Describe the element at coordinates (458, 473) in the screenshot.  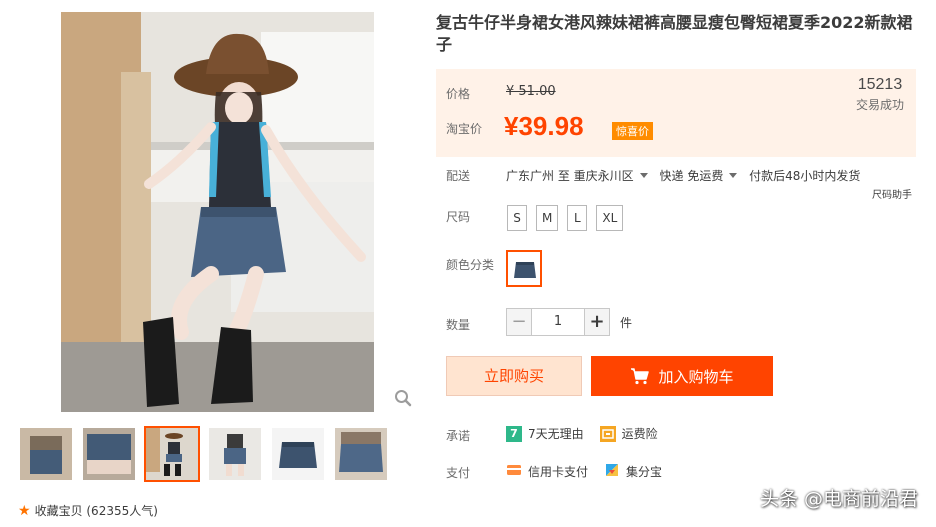
I see `payment-label: 支付` at that location.